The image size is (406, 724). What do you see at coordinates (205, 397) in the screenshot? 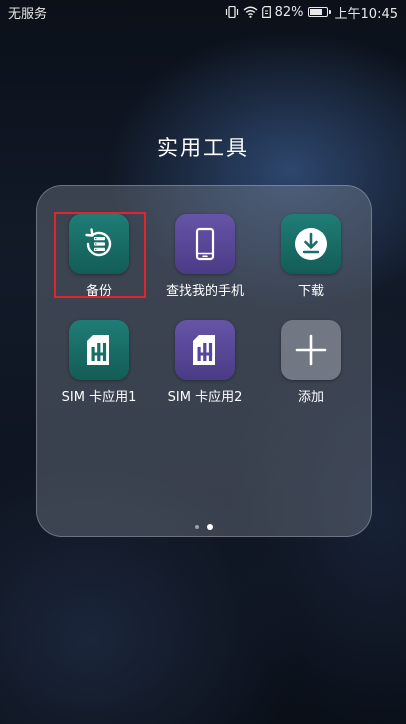
I see `app-label: SIM 卡应用2` at bounding box center [205, 397].